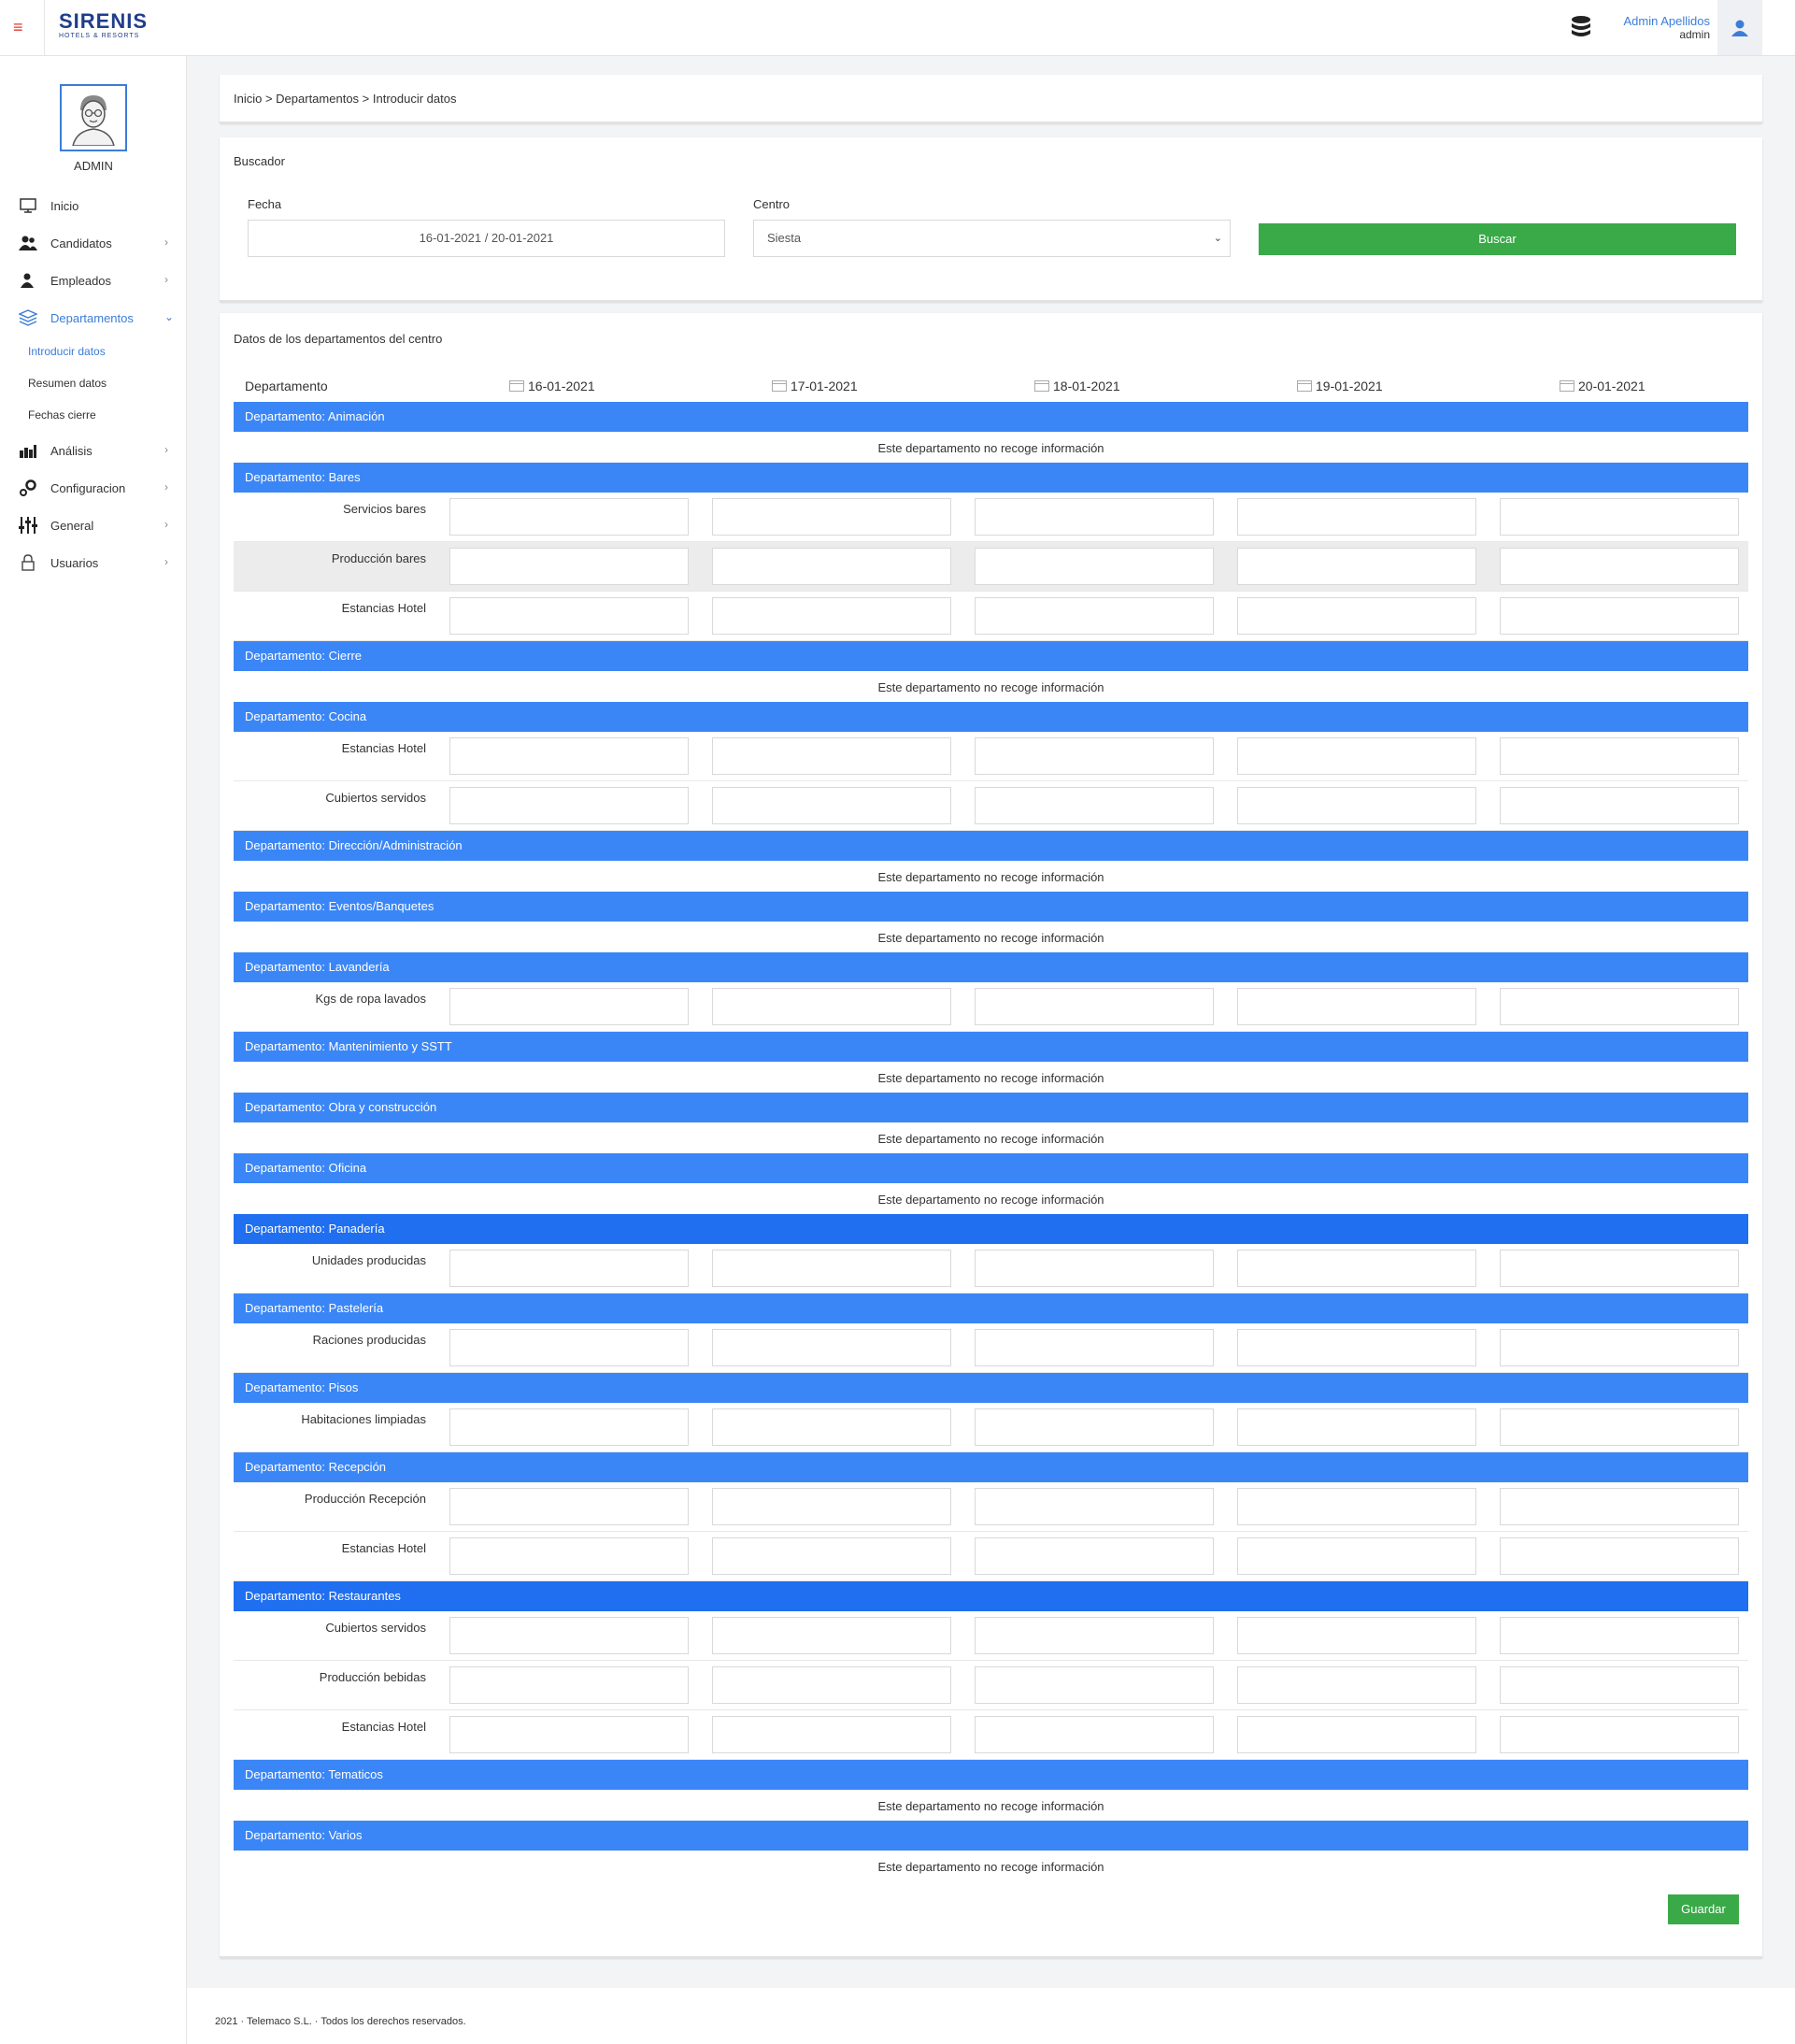 This screenshot has height=2044, width=1795. I want to click on sidebar-subitem-introducir-datos: Introducir datos, so click(67, 351).